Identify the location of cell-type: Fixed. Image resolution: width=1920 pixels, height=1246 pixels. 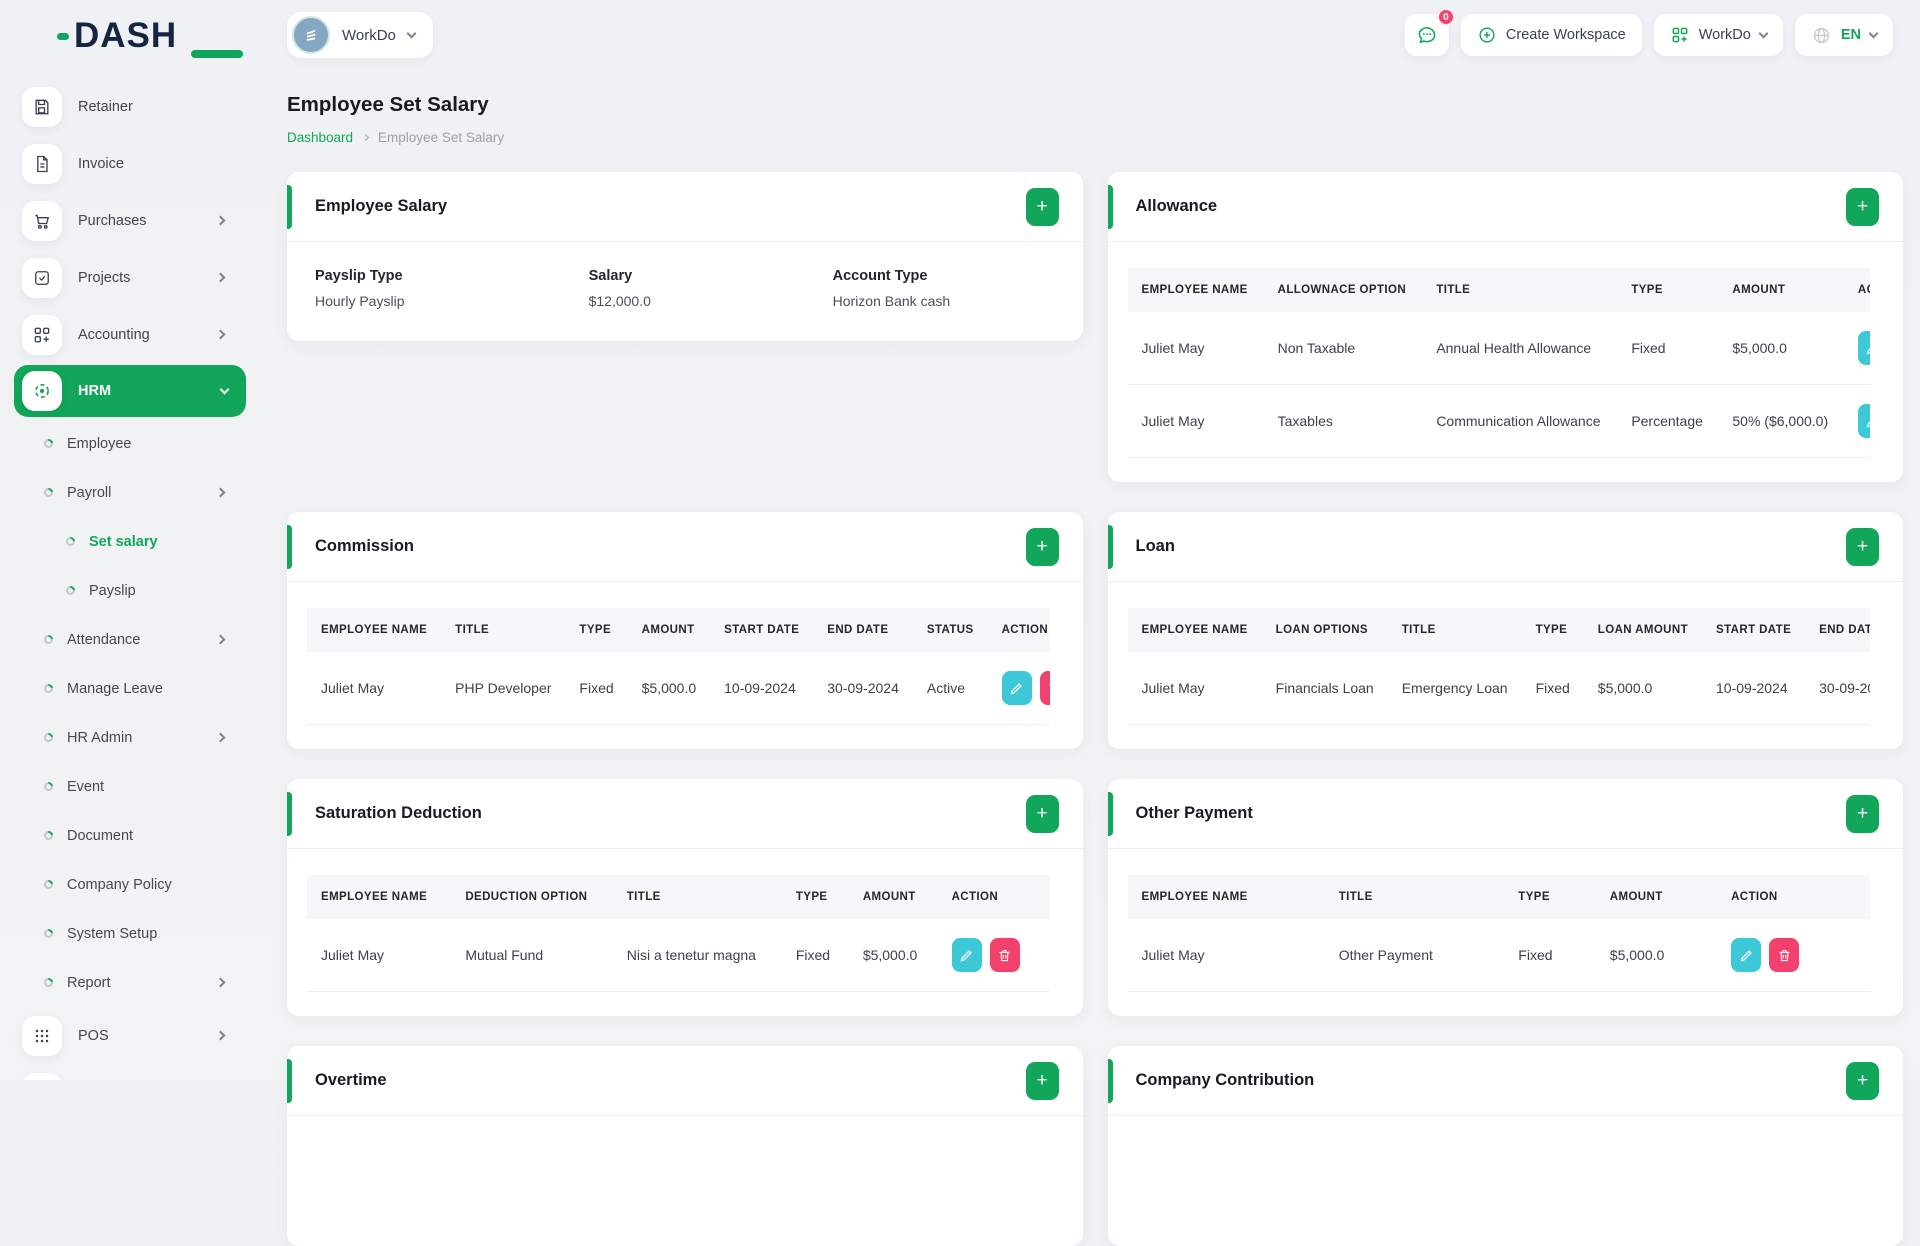
(1549, 955).